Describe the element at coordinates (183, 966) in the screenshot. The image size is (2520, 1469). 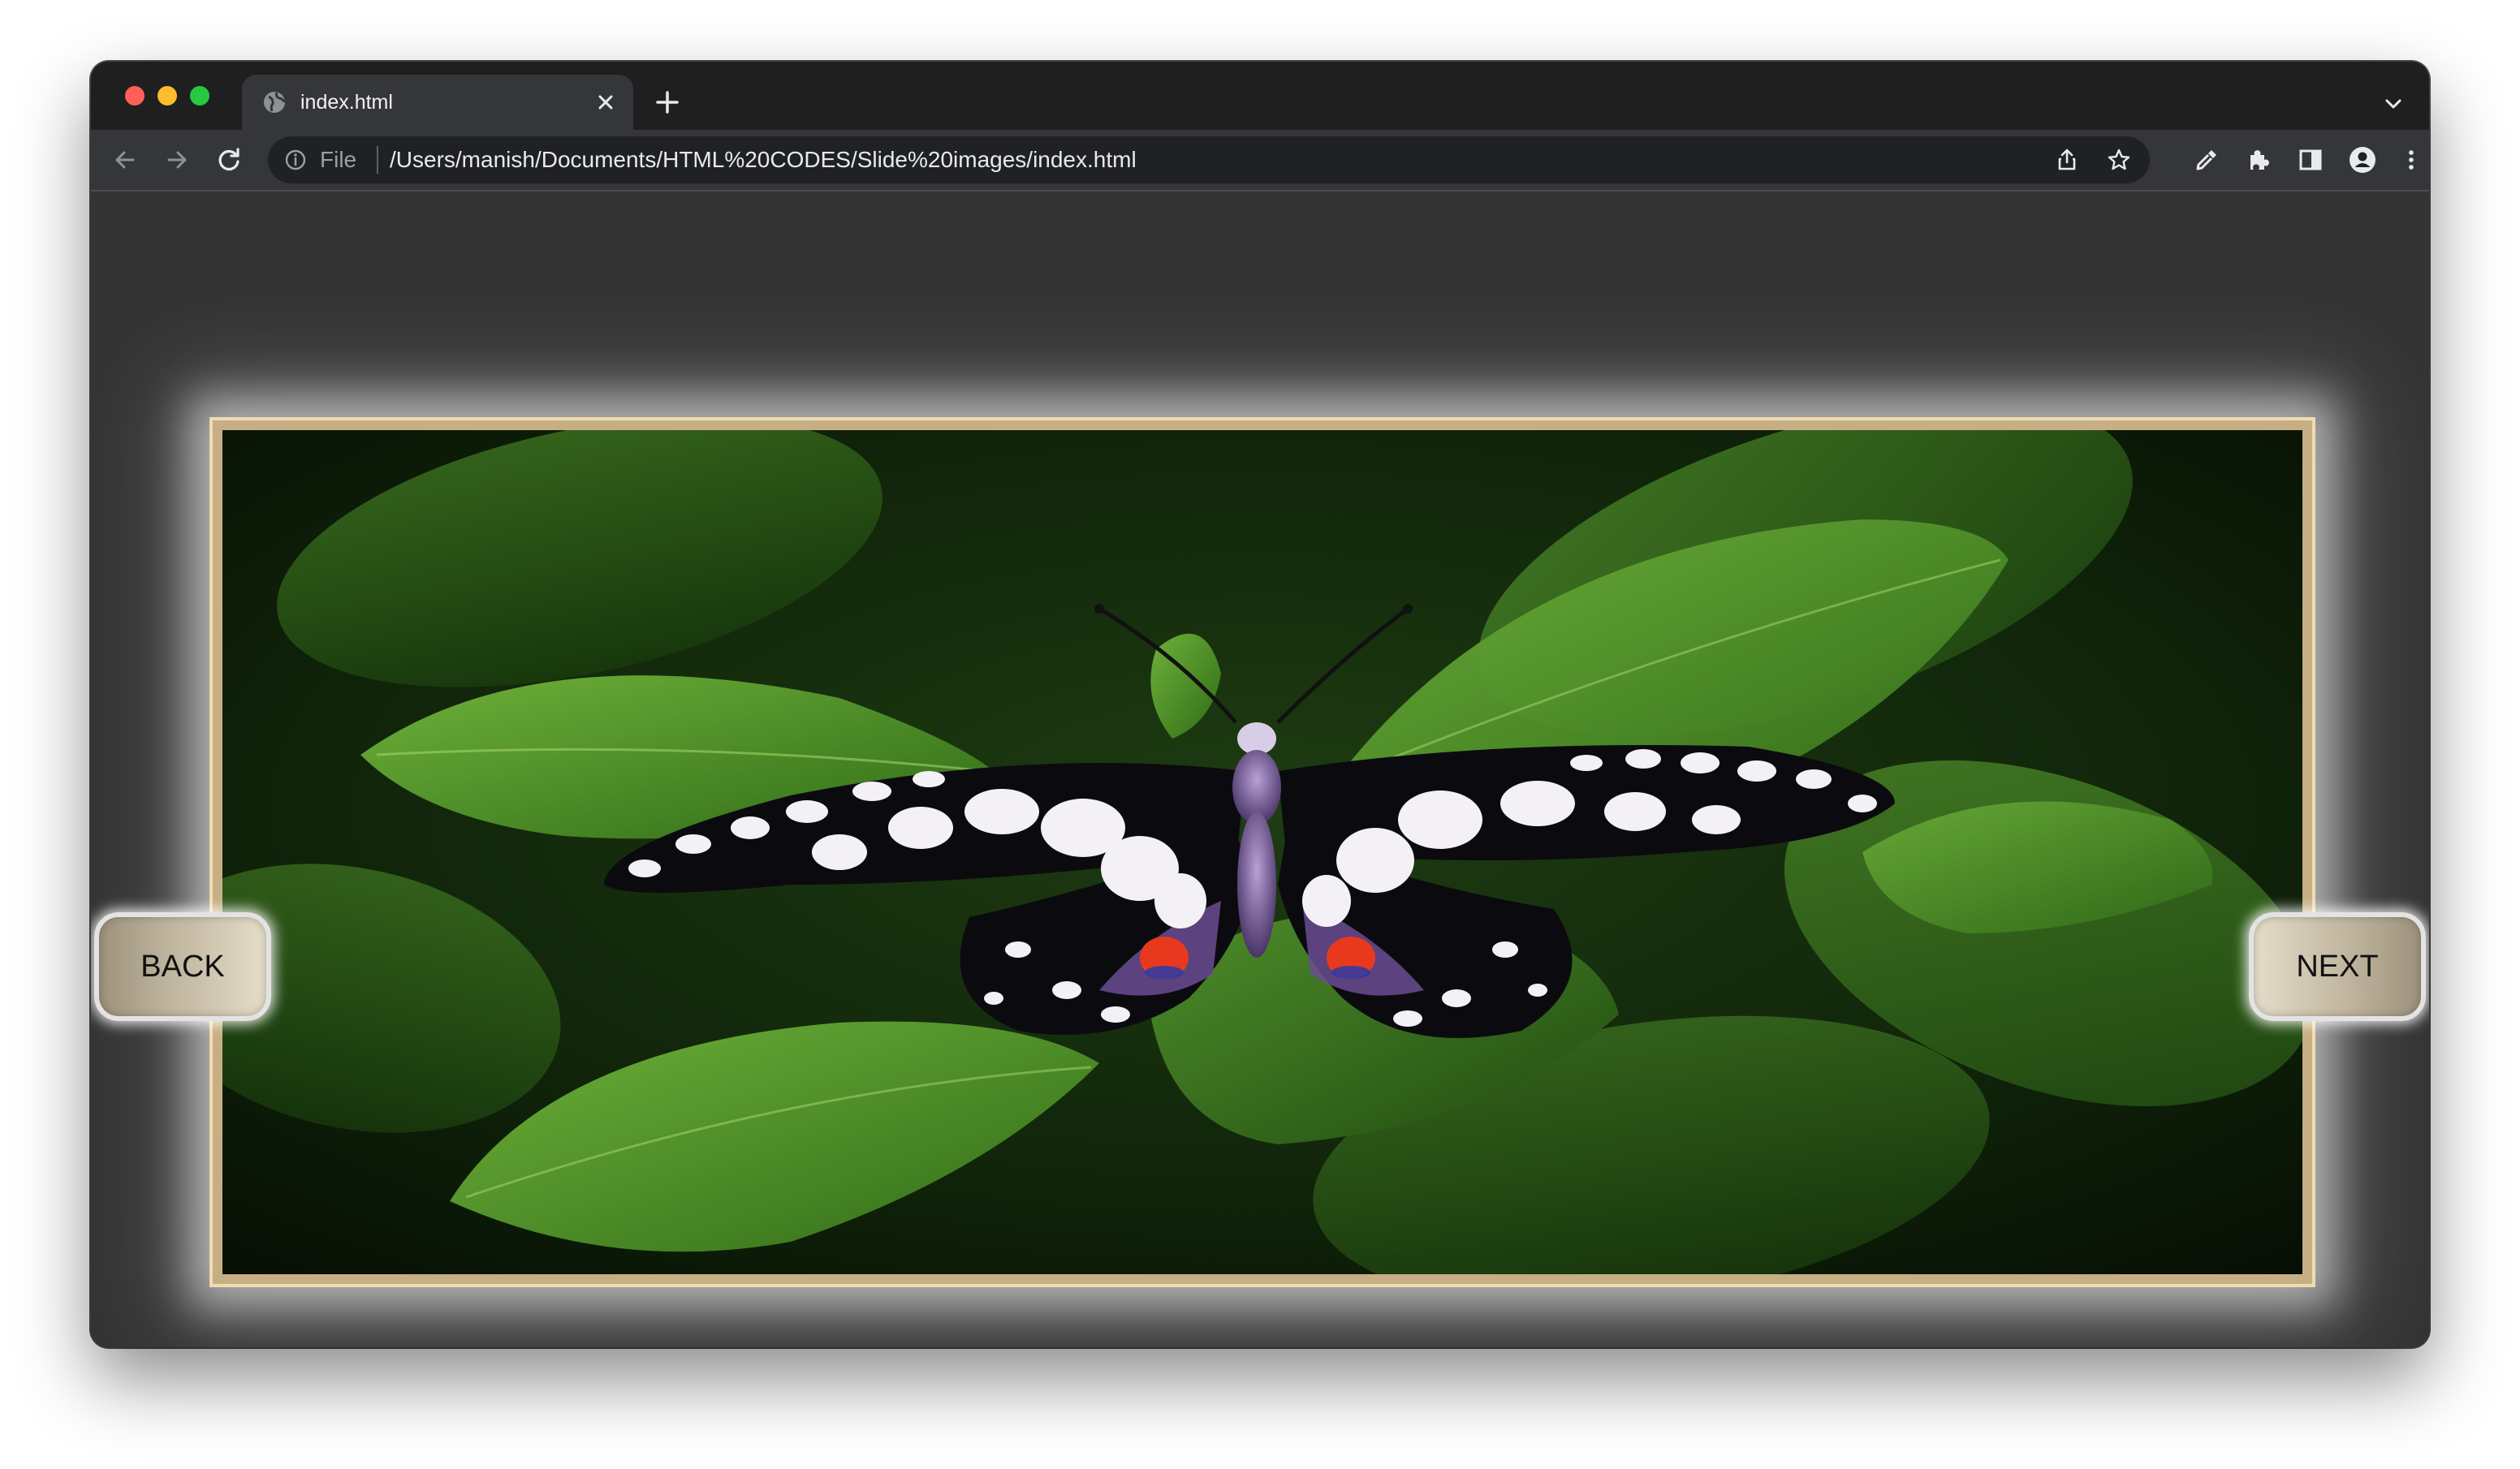
I see `back-button: BACK` at that location.